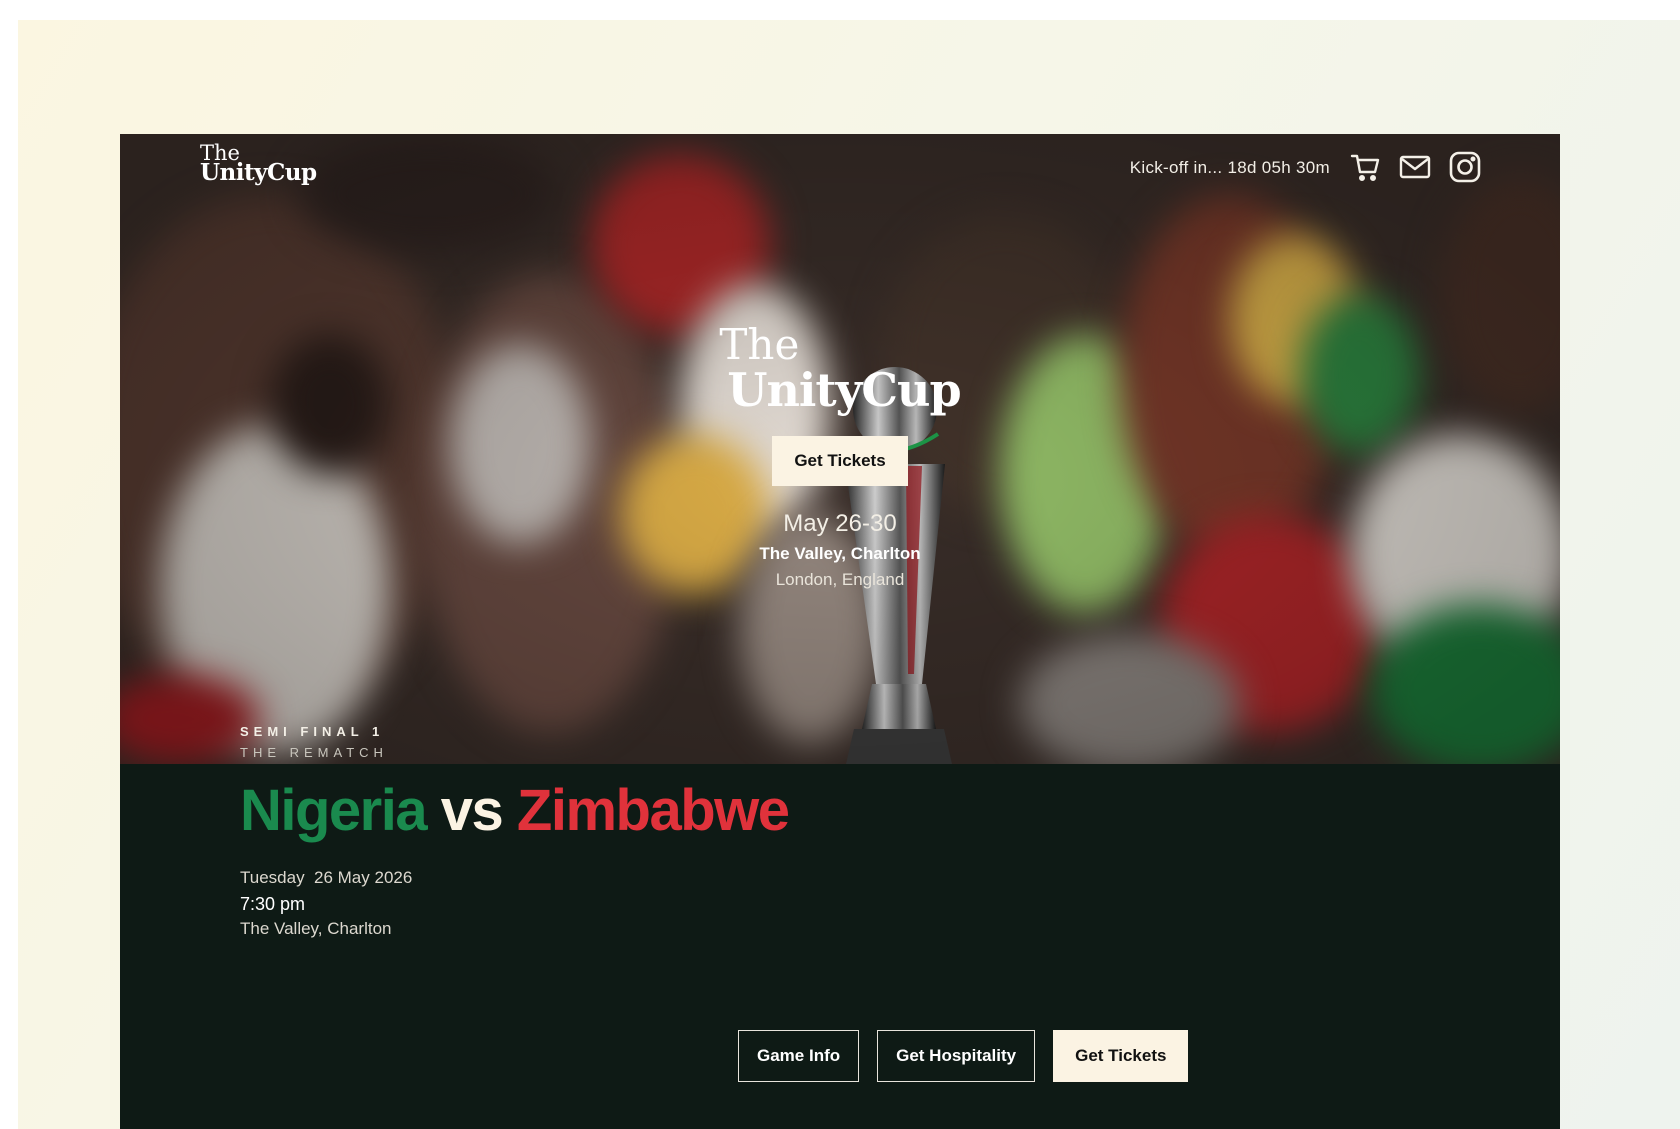 The width and height of the screenshot is (1680, 1129). Describe the element at coordinates (326, 877) in the screenshot. I see `match-date: Tuesday 26 May 2026` at that location.